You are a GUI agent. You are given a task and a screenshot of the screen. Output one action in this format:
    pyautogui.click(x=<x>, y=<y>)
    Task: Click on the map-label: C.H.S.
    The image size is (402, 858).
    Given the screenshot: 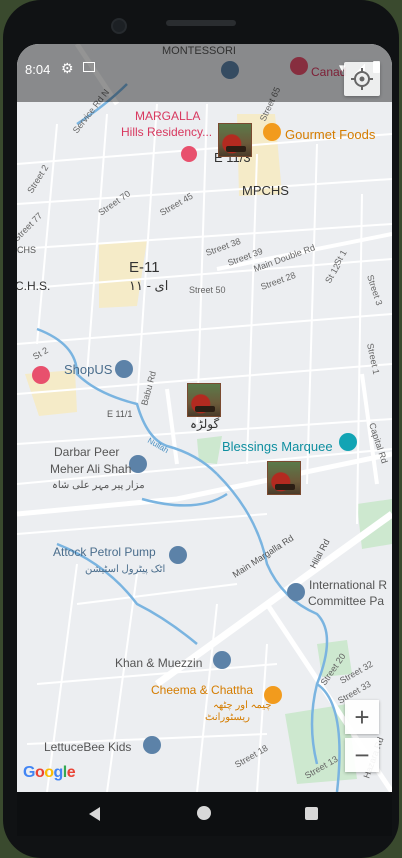 What is the action you would take?
    pyautogui.click(x=33, y=286)
    